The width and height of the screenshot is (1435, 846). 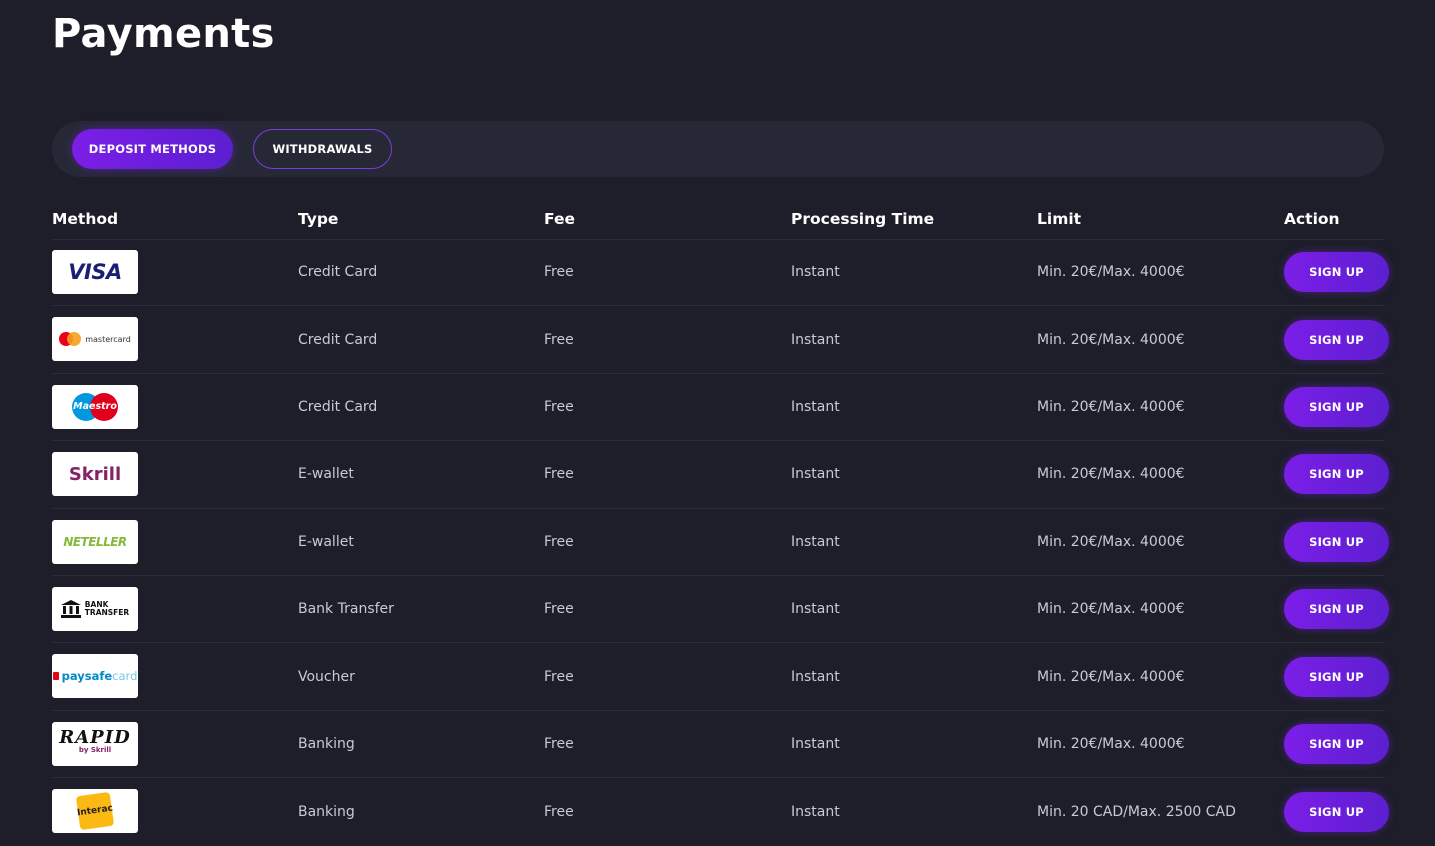 I want to click on interac-logo-text: Interac, so click(x=95, y=811).